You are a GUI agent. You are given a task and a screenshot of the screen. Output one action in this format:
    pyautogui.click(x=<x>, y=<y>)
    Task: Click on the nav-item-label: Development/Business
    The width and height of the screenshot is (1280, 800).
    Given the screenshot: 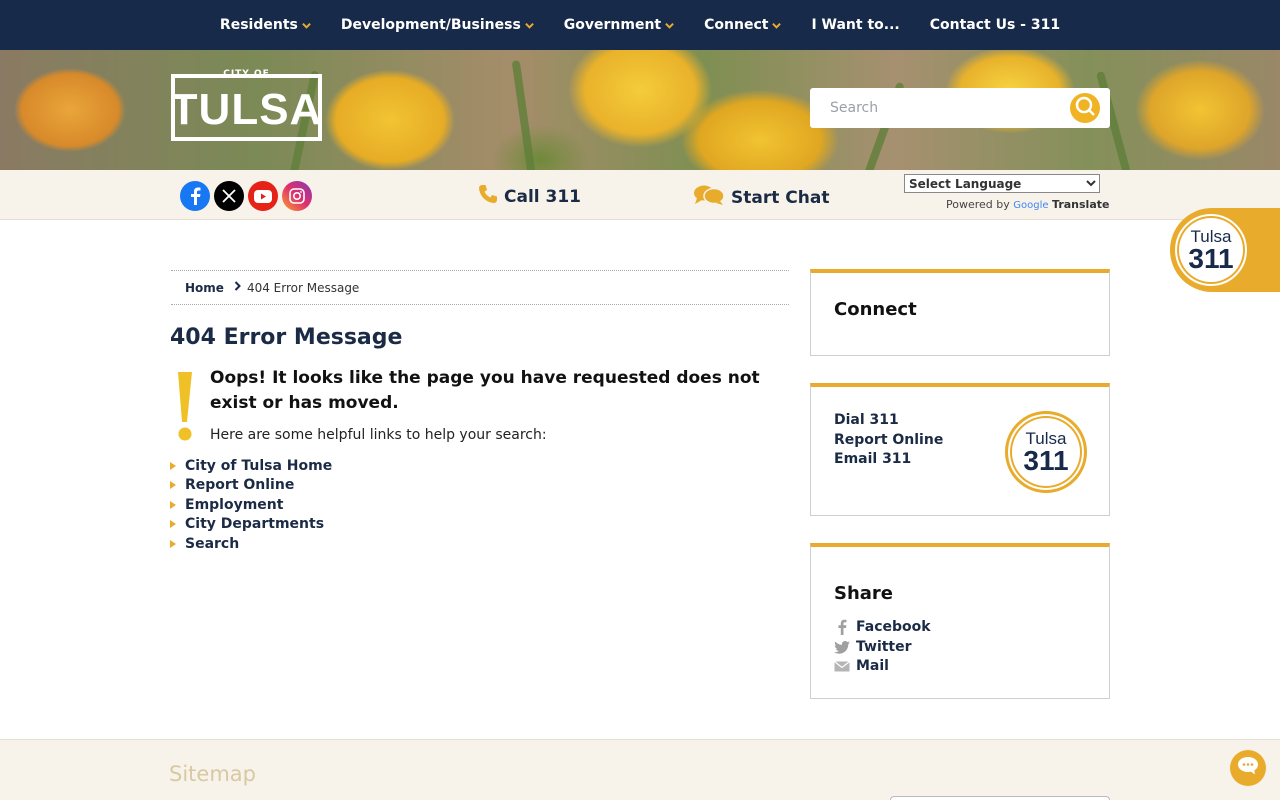 What is the action you would take?
    pyautogui.click(x=430, y=25)
    